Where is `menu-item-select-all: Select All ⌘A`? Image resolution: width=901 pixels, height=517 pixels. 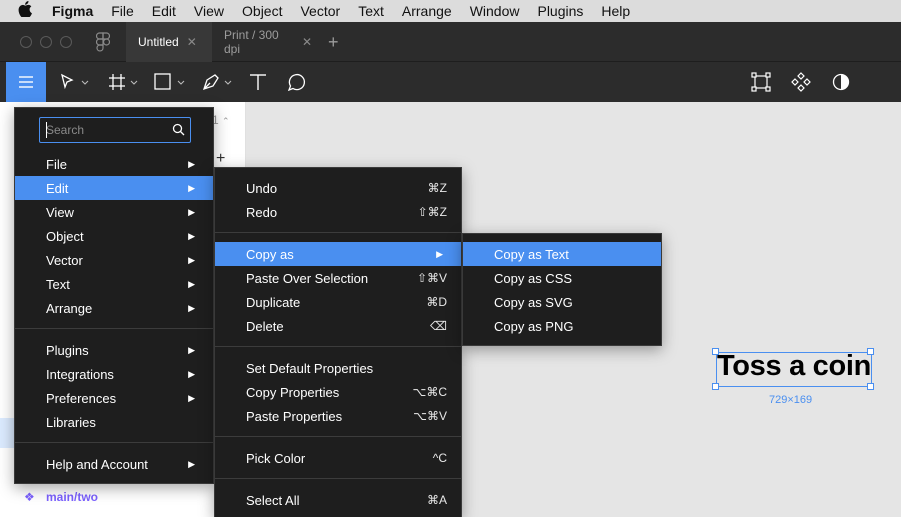 menu-item-select-all: Select All ⌘A is located at coordinates (338, 500).